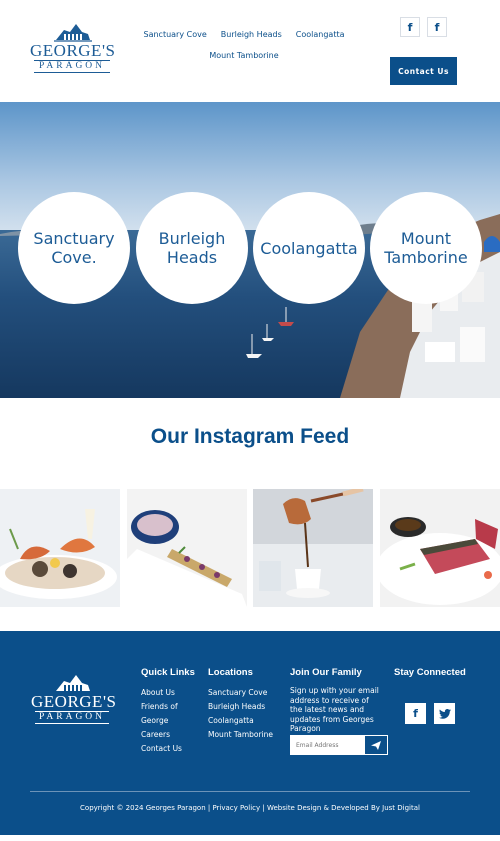  Describe the element at coordinates (250, 548) in the screenshot. I see `instagram-feed` at that location.